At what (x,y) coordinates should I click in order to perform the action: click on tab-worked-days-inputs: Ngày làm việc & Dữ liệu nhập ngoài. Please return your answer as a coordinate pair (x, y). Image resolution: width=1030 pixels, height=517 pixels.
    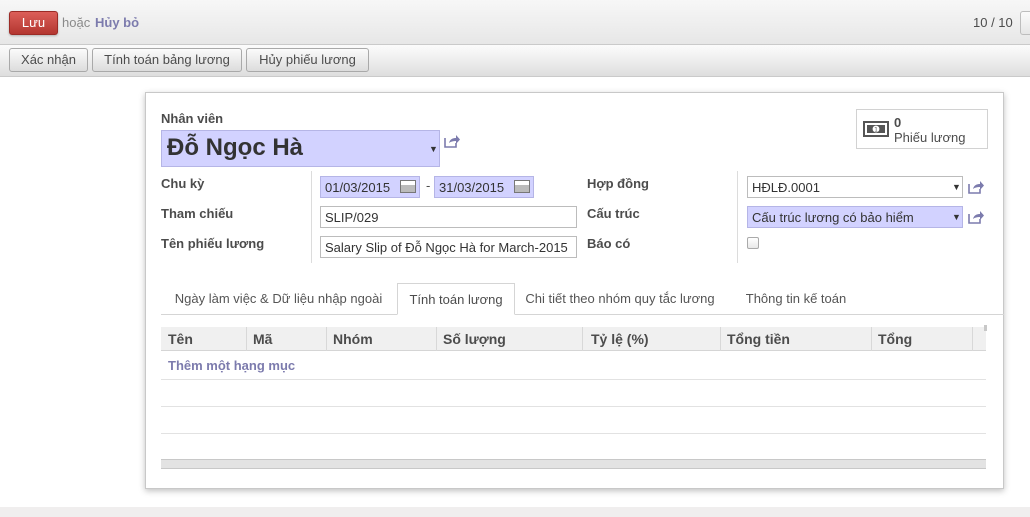
    Looking at the image, I should click on (278, 299).